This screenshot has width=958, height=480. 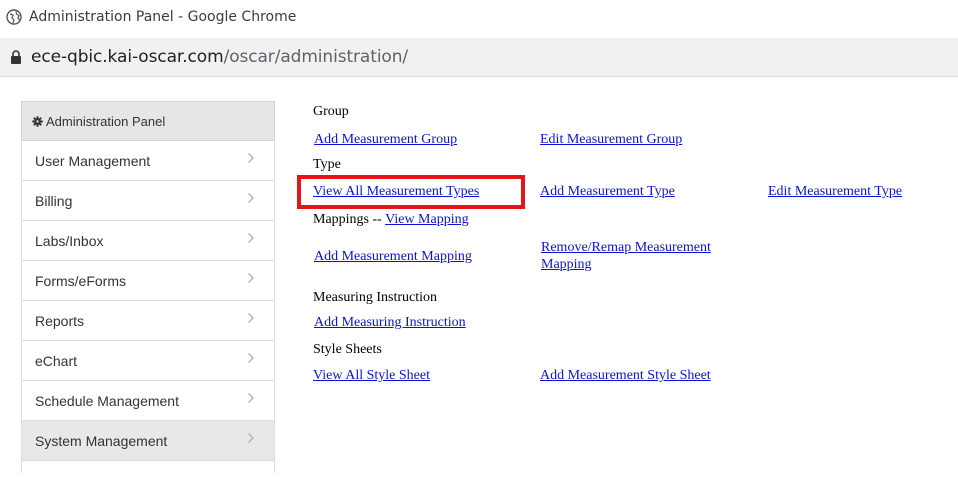 I want to click on gear-icon, so click(x=37, y=121).